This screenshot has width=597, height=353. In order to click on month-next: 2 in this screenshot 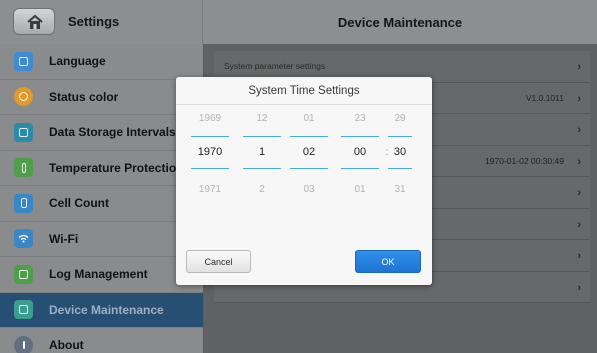, I will do `click(262, 189)`.